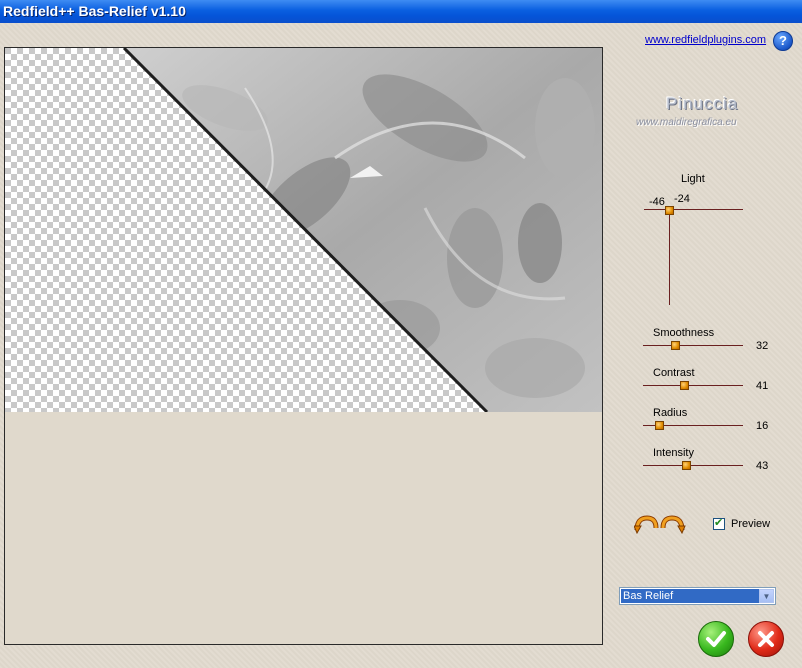  I want to click on light-y-value: -24, so click(682, 199).